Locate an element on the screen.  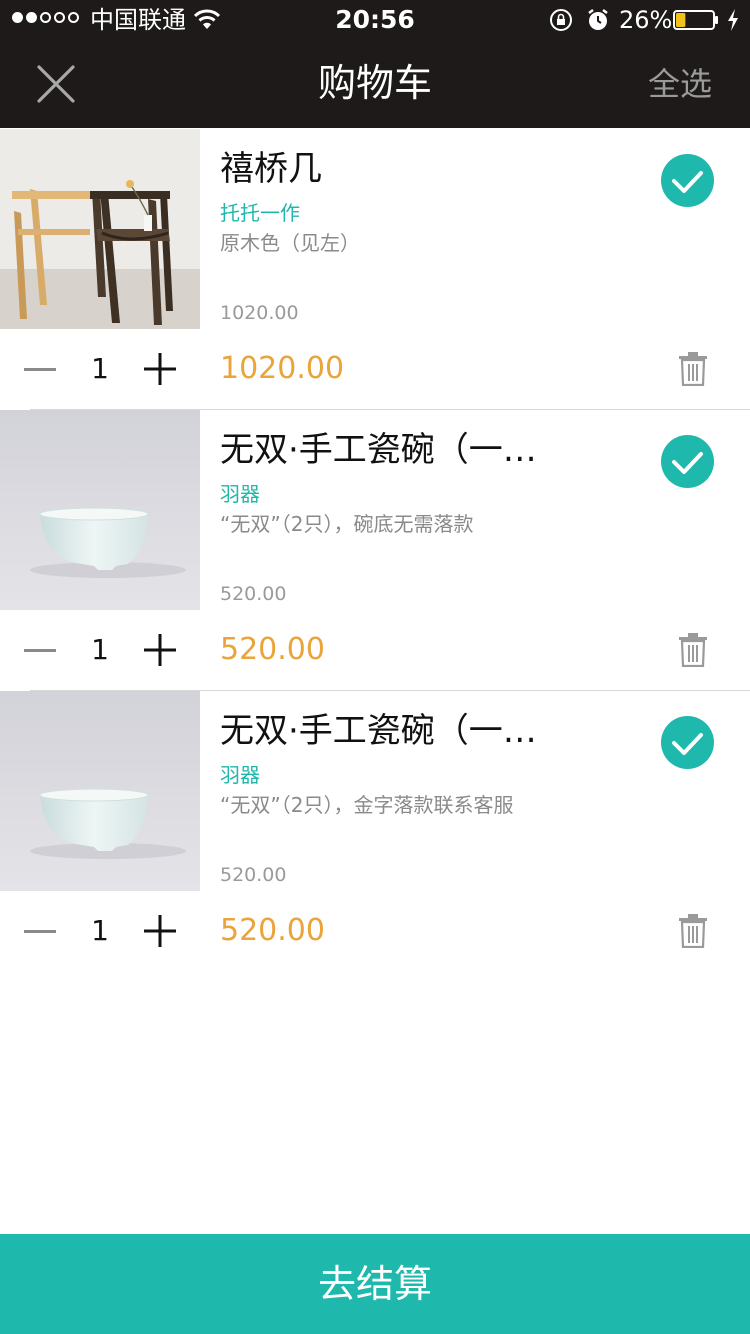
alarm-icon is located at coordinates (598, 19).